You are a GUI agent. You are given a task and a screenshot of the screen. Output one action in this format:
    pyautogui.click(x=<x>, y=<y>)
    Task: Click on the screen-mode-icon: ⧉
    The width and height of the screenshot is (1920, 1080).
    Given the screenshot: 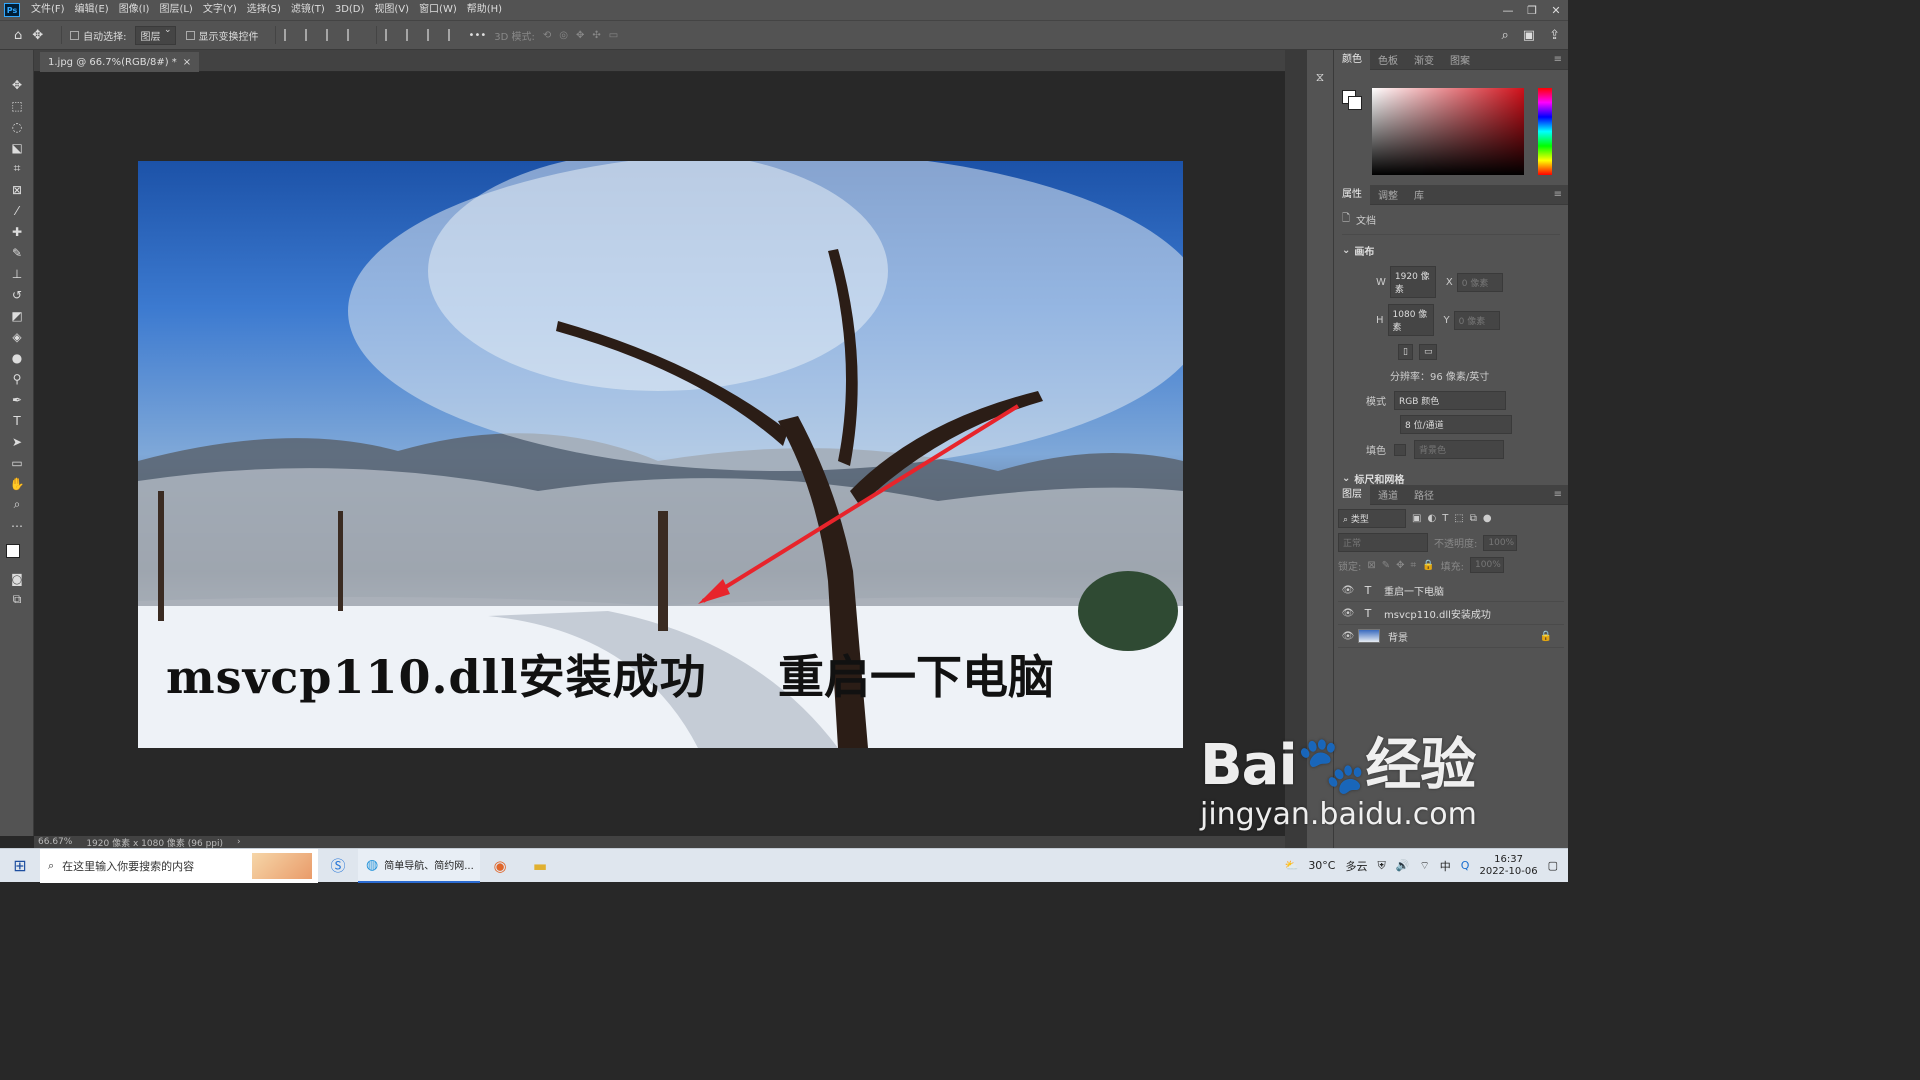 What is the action you would take?
    pyautogui.click(x=17, y=599)
    